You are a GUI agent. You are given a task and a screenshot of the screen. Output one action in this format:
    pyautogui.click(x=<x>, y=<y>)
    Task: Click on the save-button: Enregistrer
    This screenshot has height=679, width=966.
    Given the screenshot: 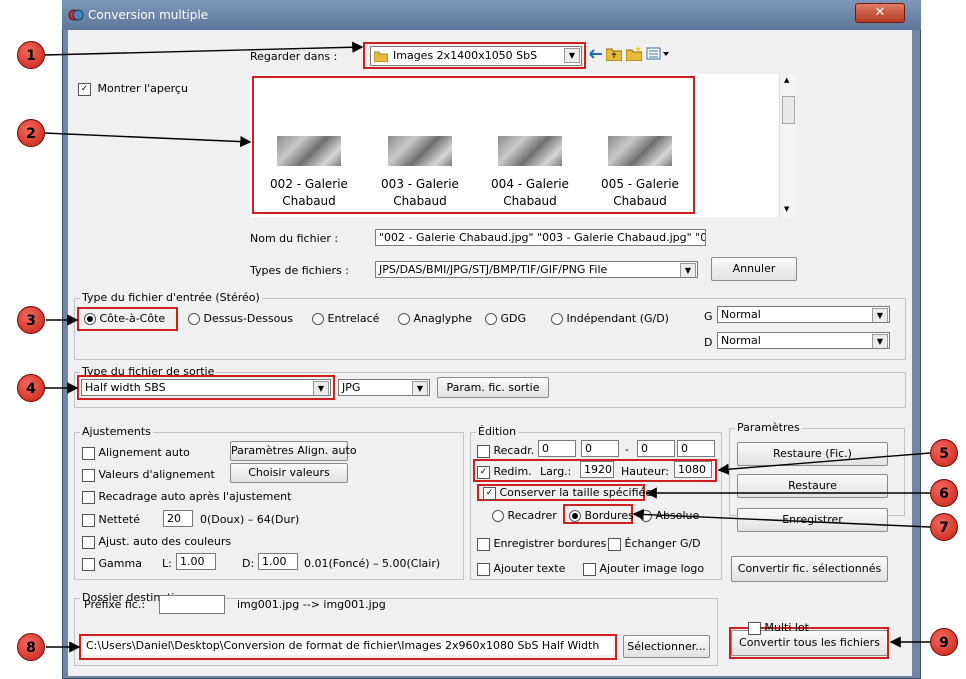 What is the action you would take?
    pyautogui.click(x=812, y=520)
    